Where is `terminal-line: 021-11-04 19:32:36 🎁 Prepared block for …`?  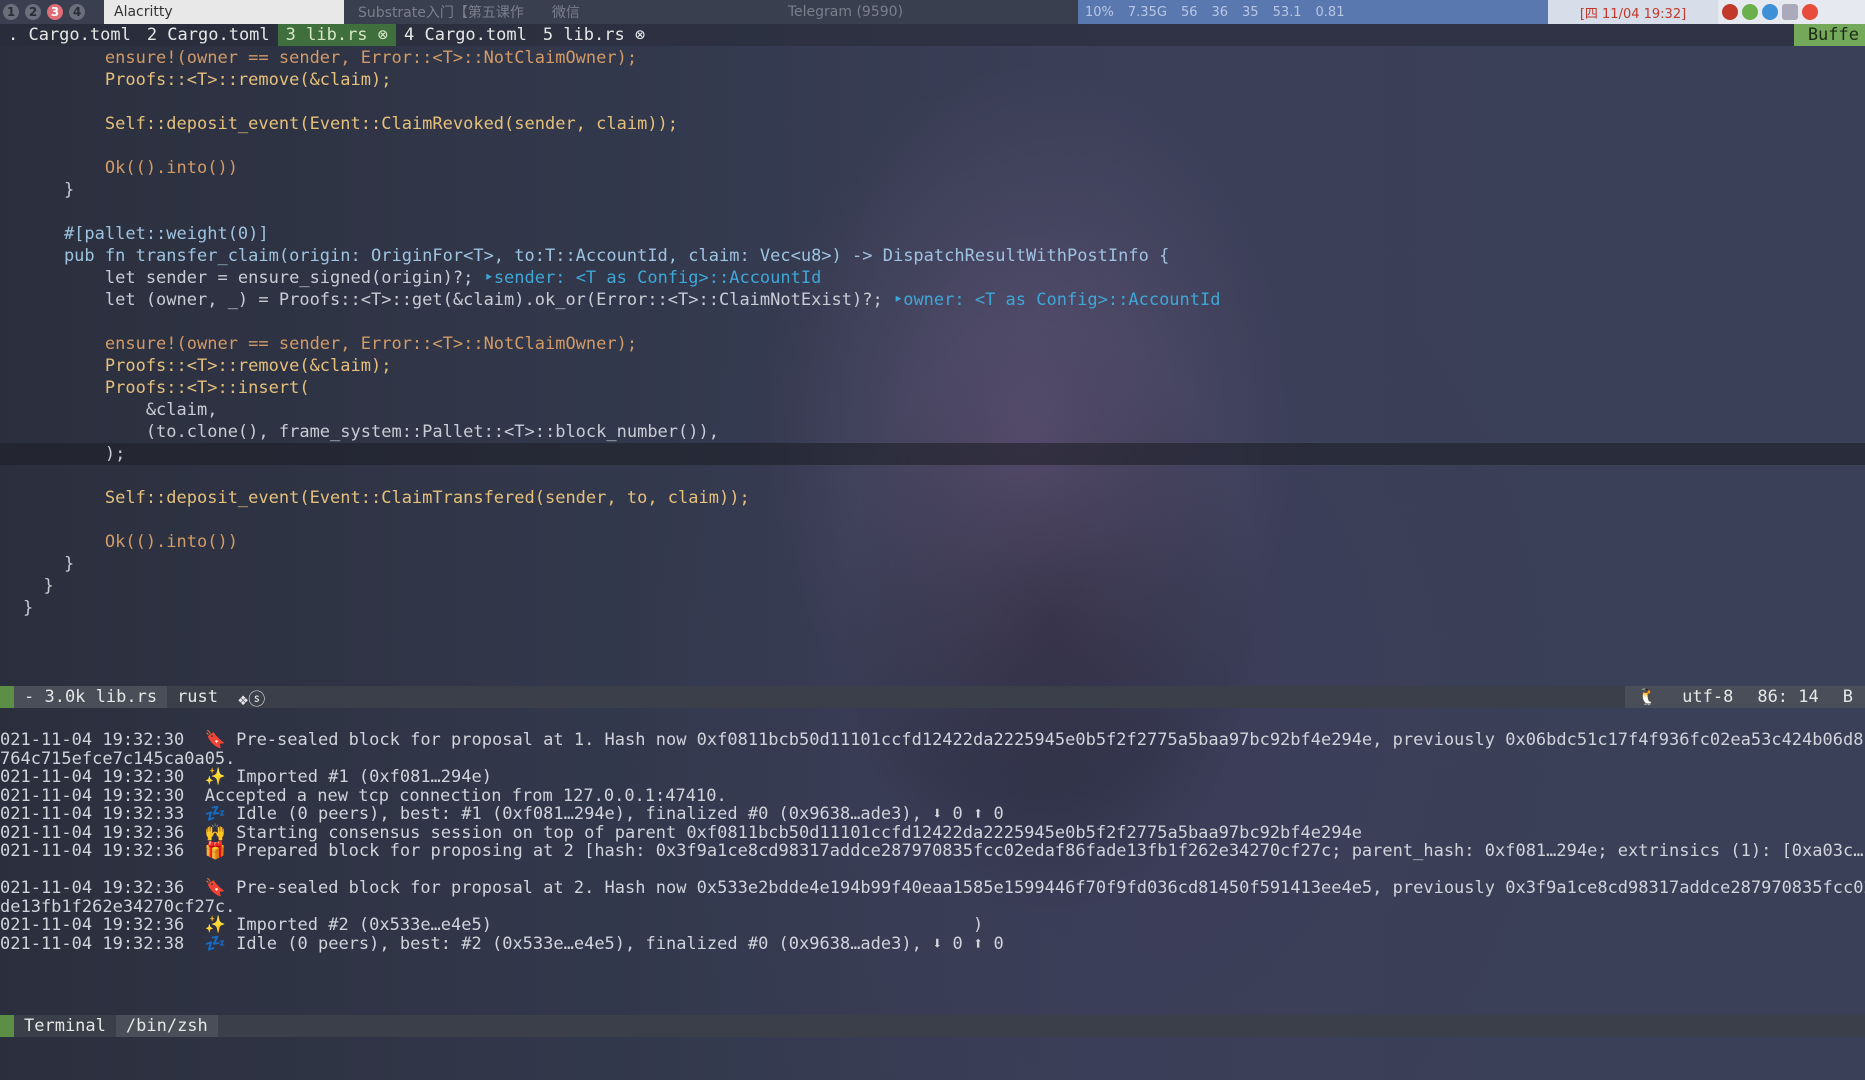
terminal-line: 021-11-04 19:32:36 🎁 Prepared block for … is located at coordinates (932, 851).